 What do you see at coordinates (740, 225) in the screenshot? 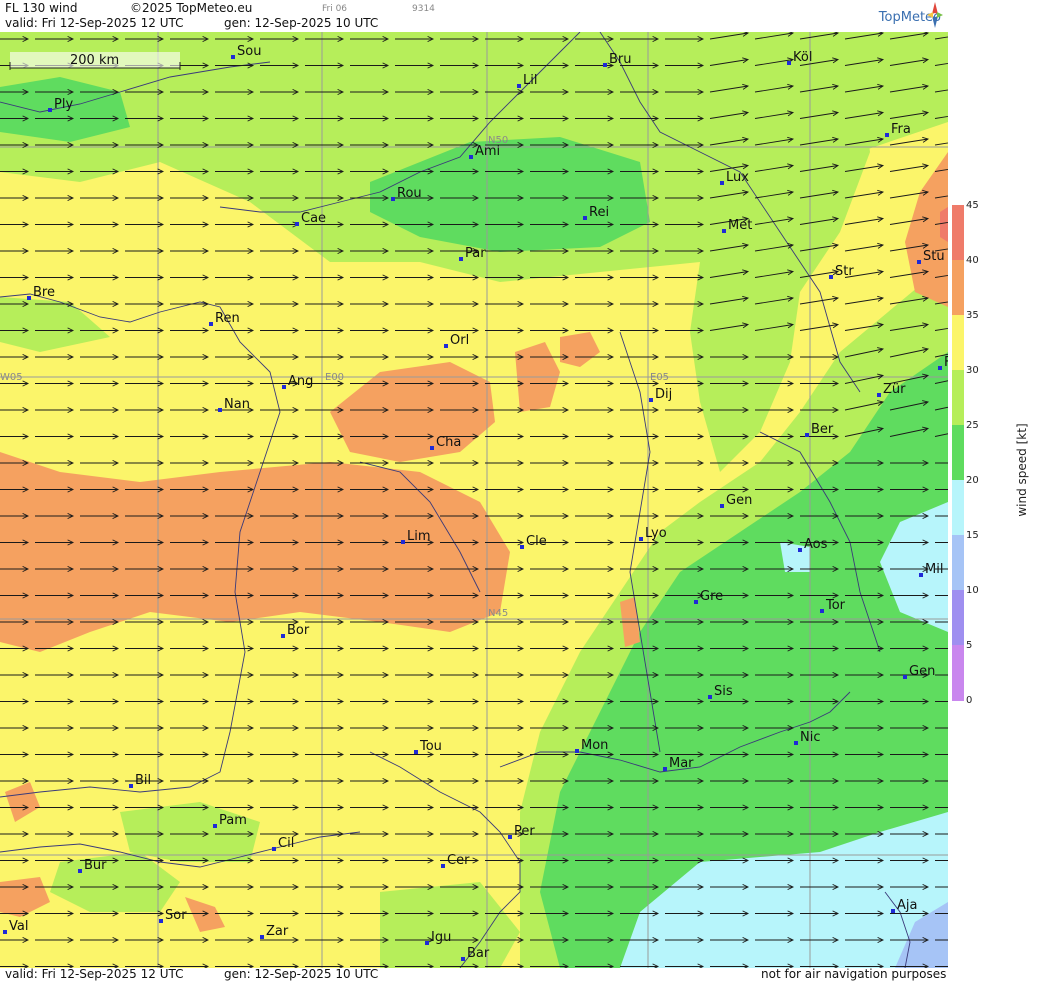
I see `city-label: Met` at bounding box center [740, 225].